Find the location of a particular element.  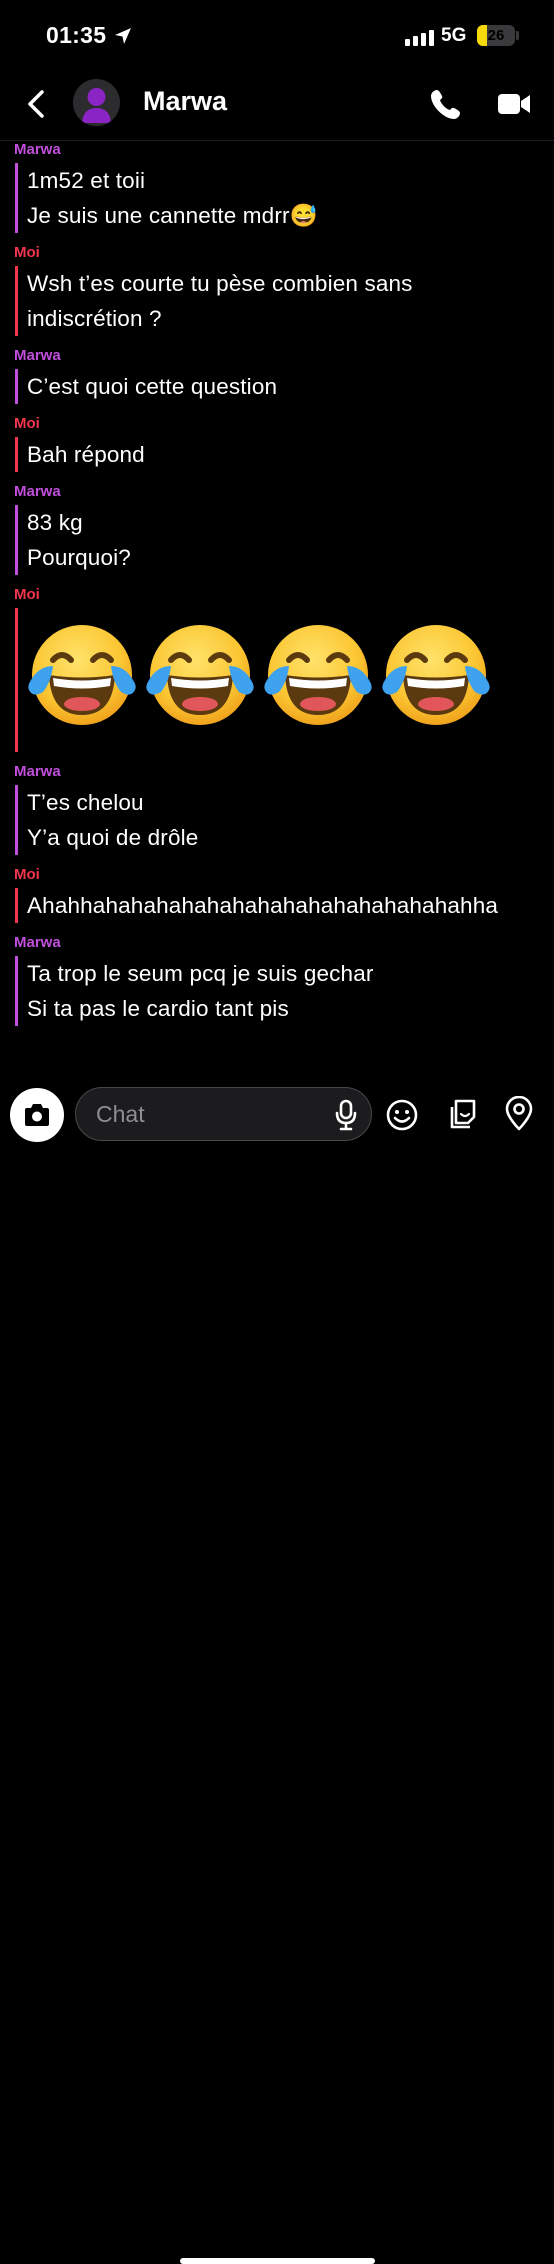

home-indicator is located at coordinates (277, 2261).